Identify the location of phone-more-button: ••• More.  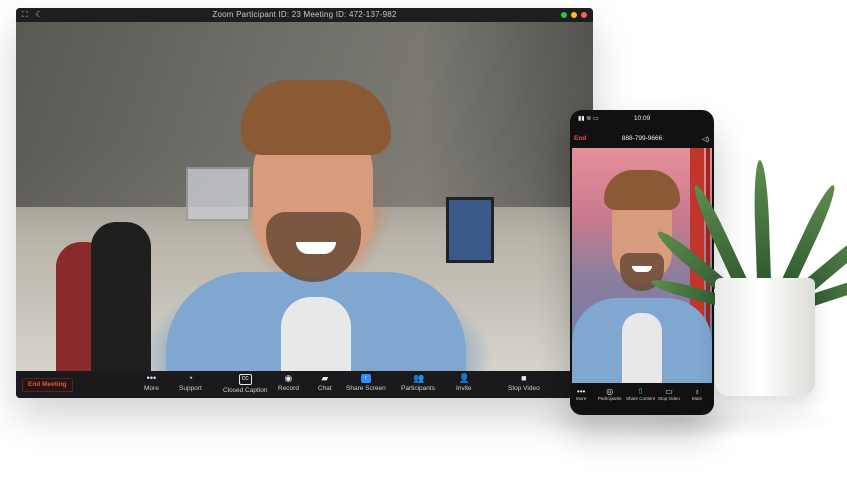
(581, 394).